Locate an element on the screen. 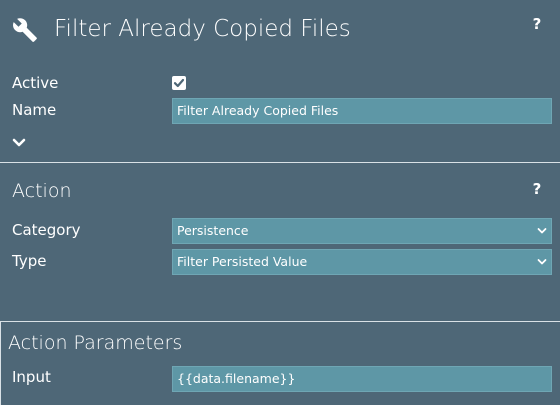 This screenshot has height=405, width=560. check-icon is located at coordinates (179, 83).